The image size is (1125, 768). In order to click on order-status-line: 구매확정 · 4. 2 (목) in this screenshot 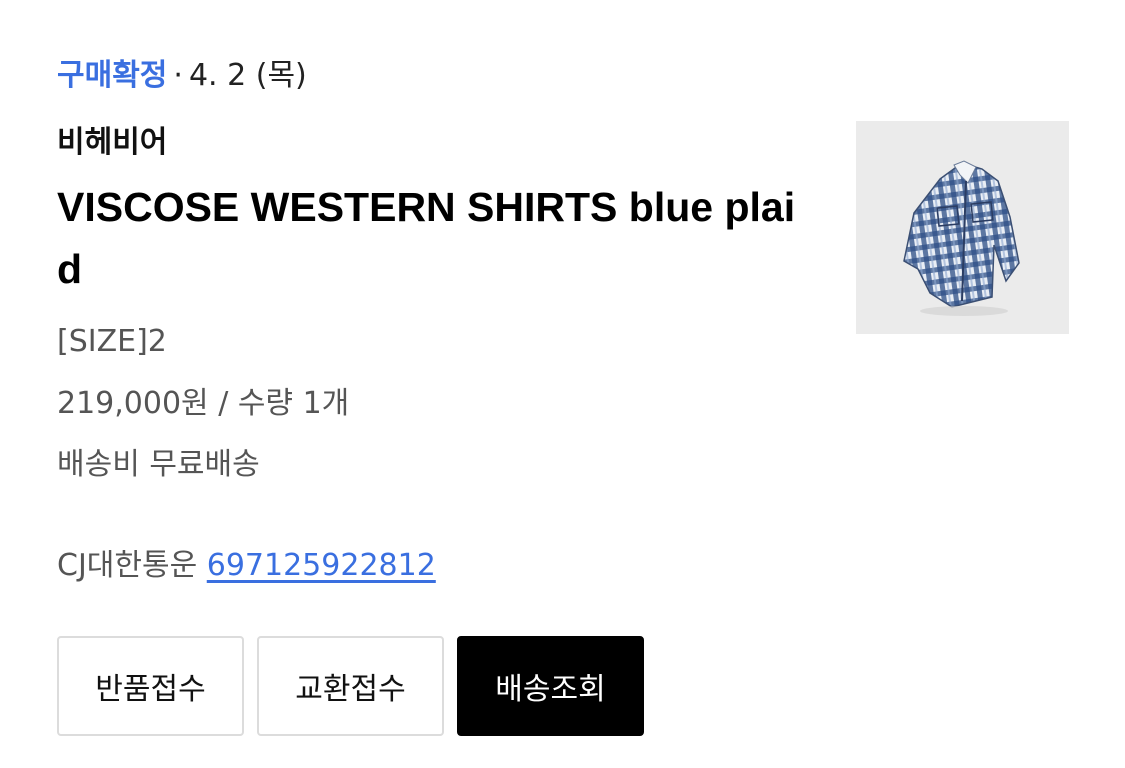, I will do `click(182, 76)`.